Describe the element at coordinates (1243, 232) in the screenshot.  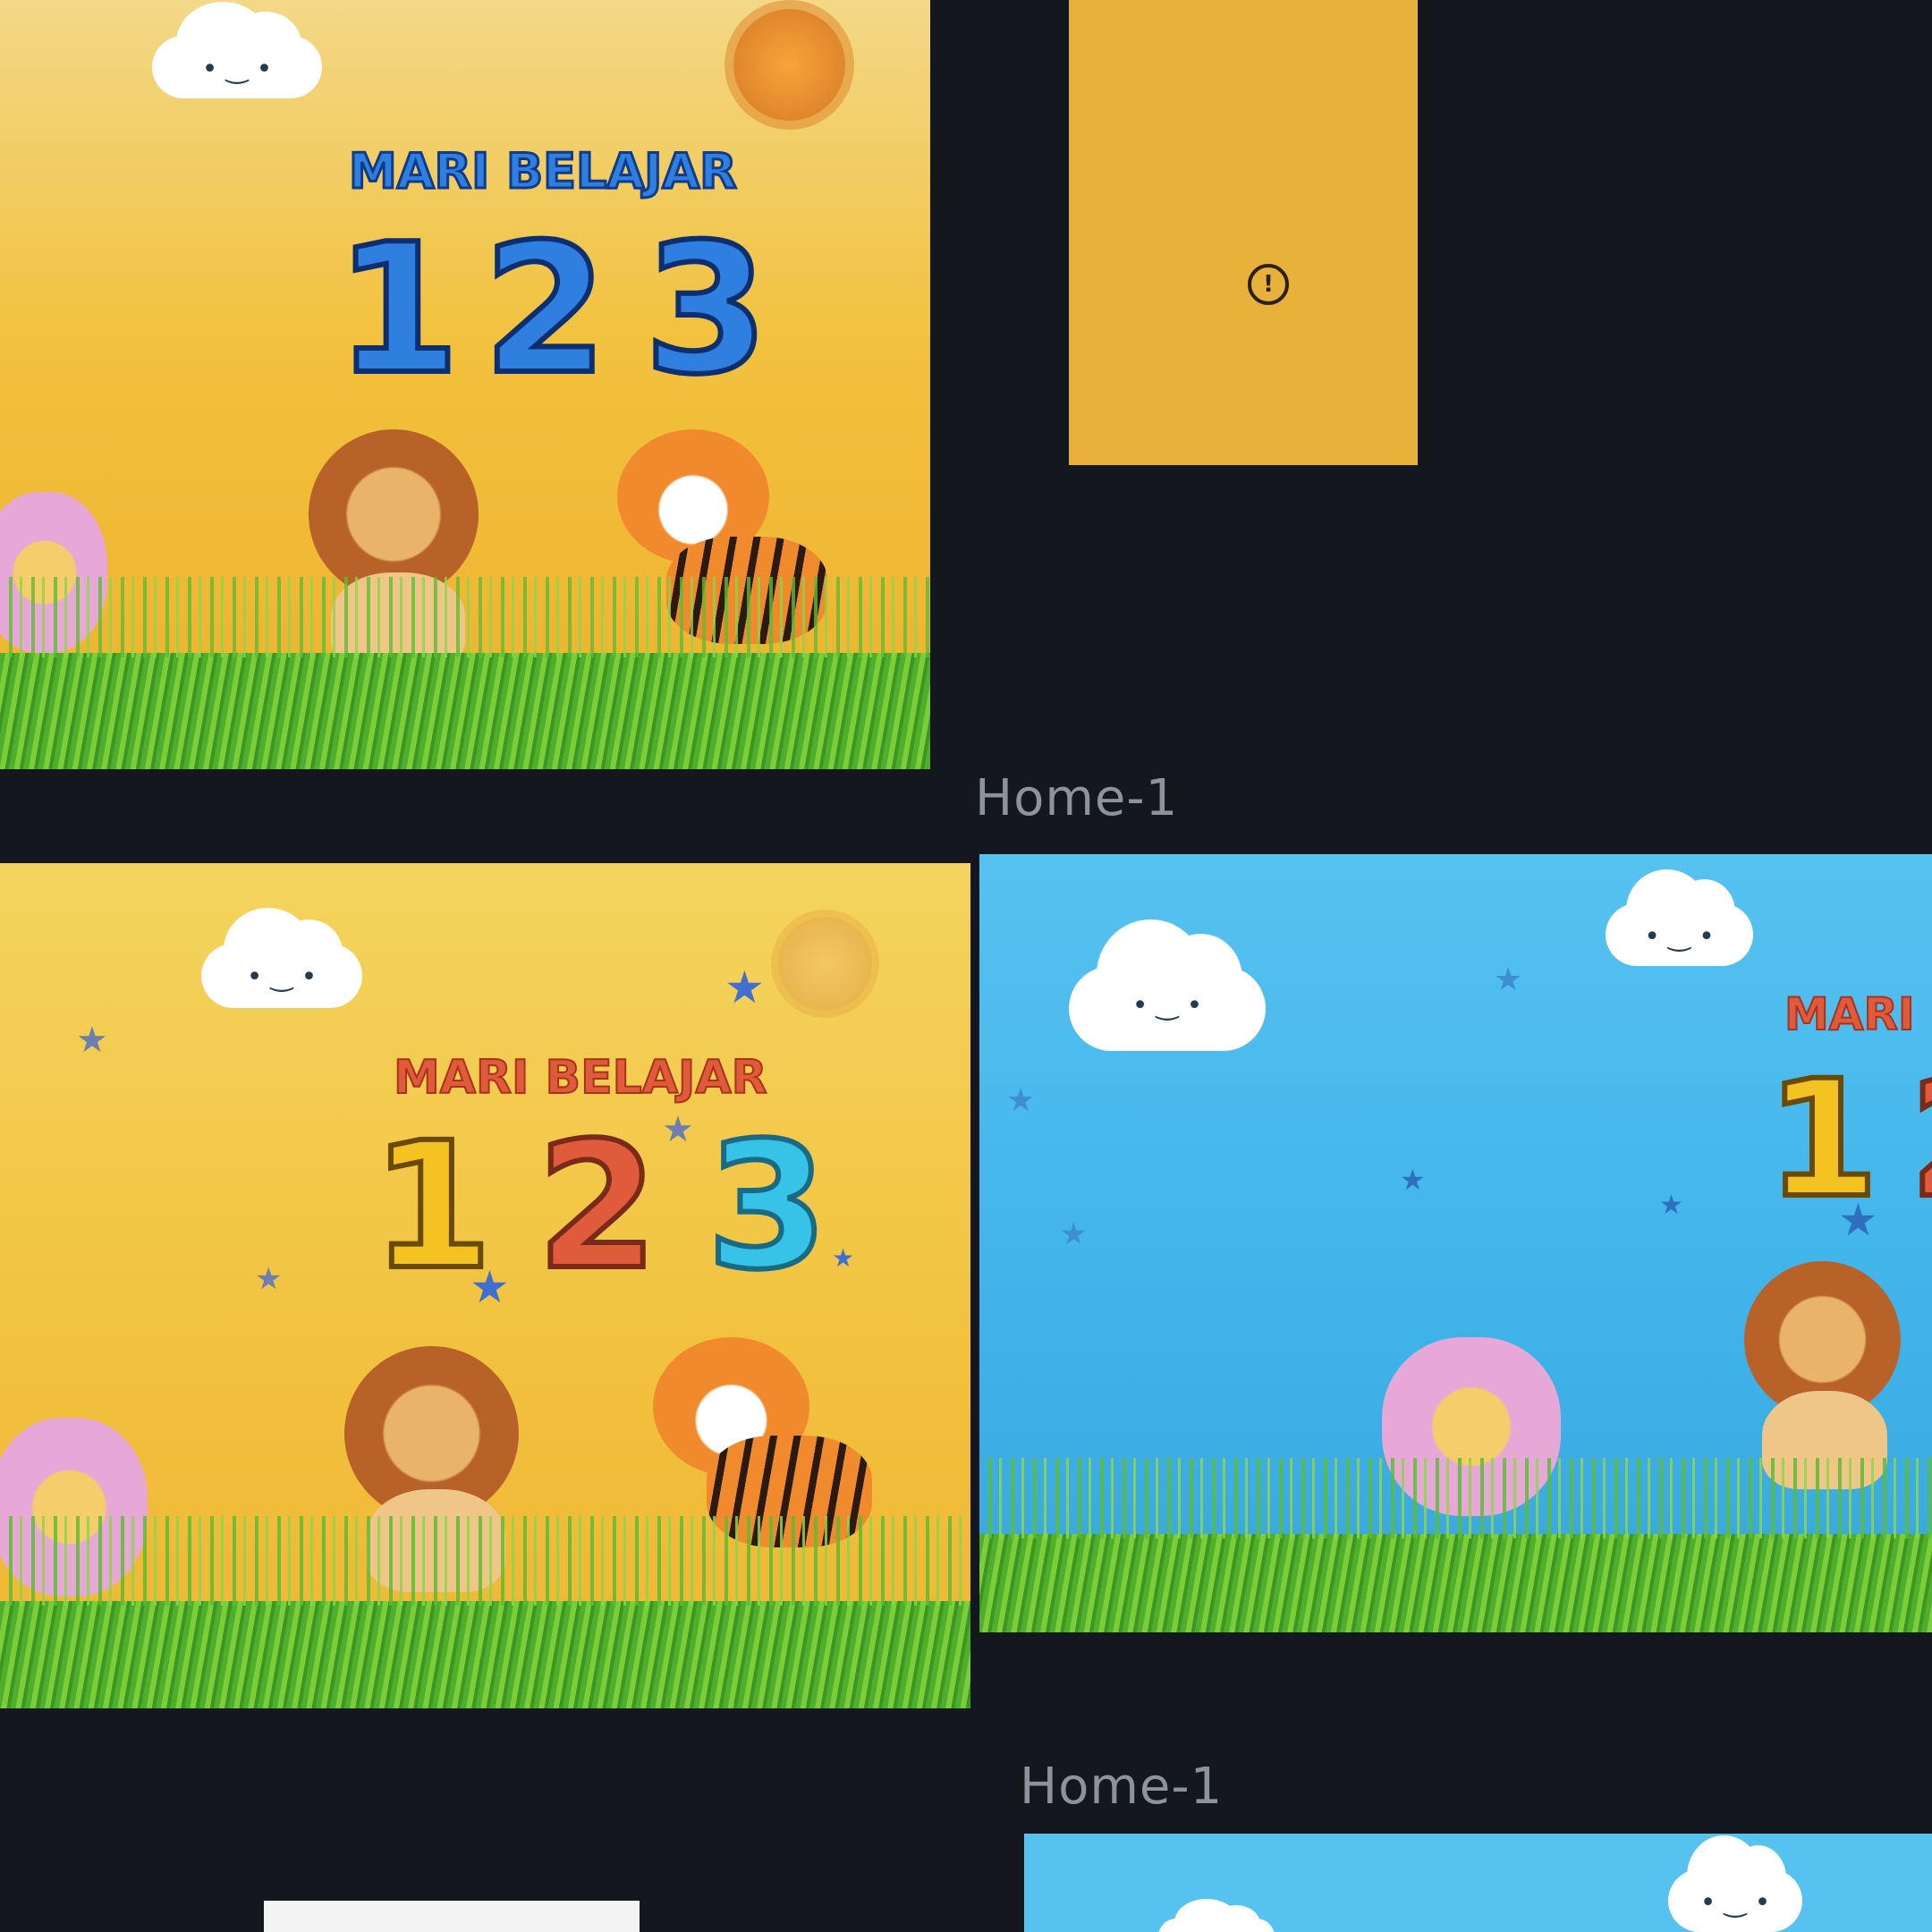
I see `frame-loading: !` at that location.